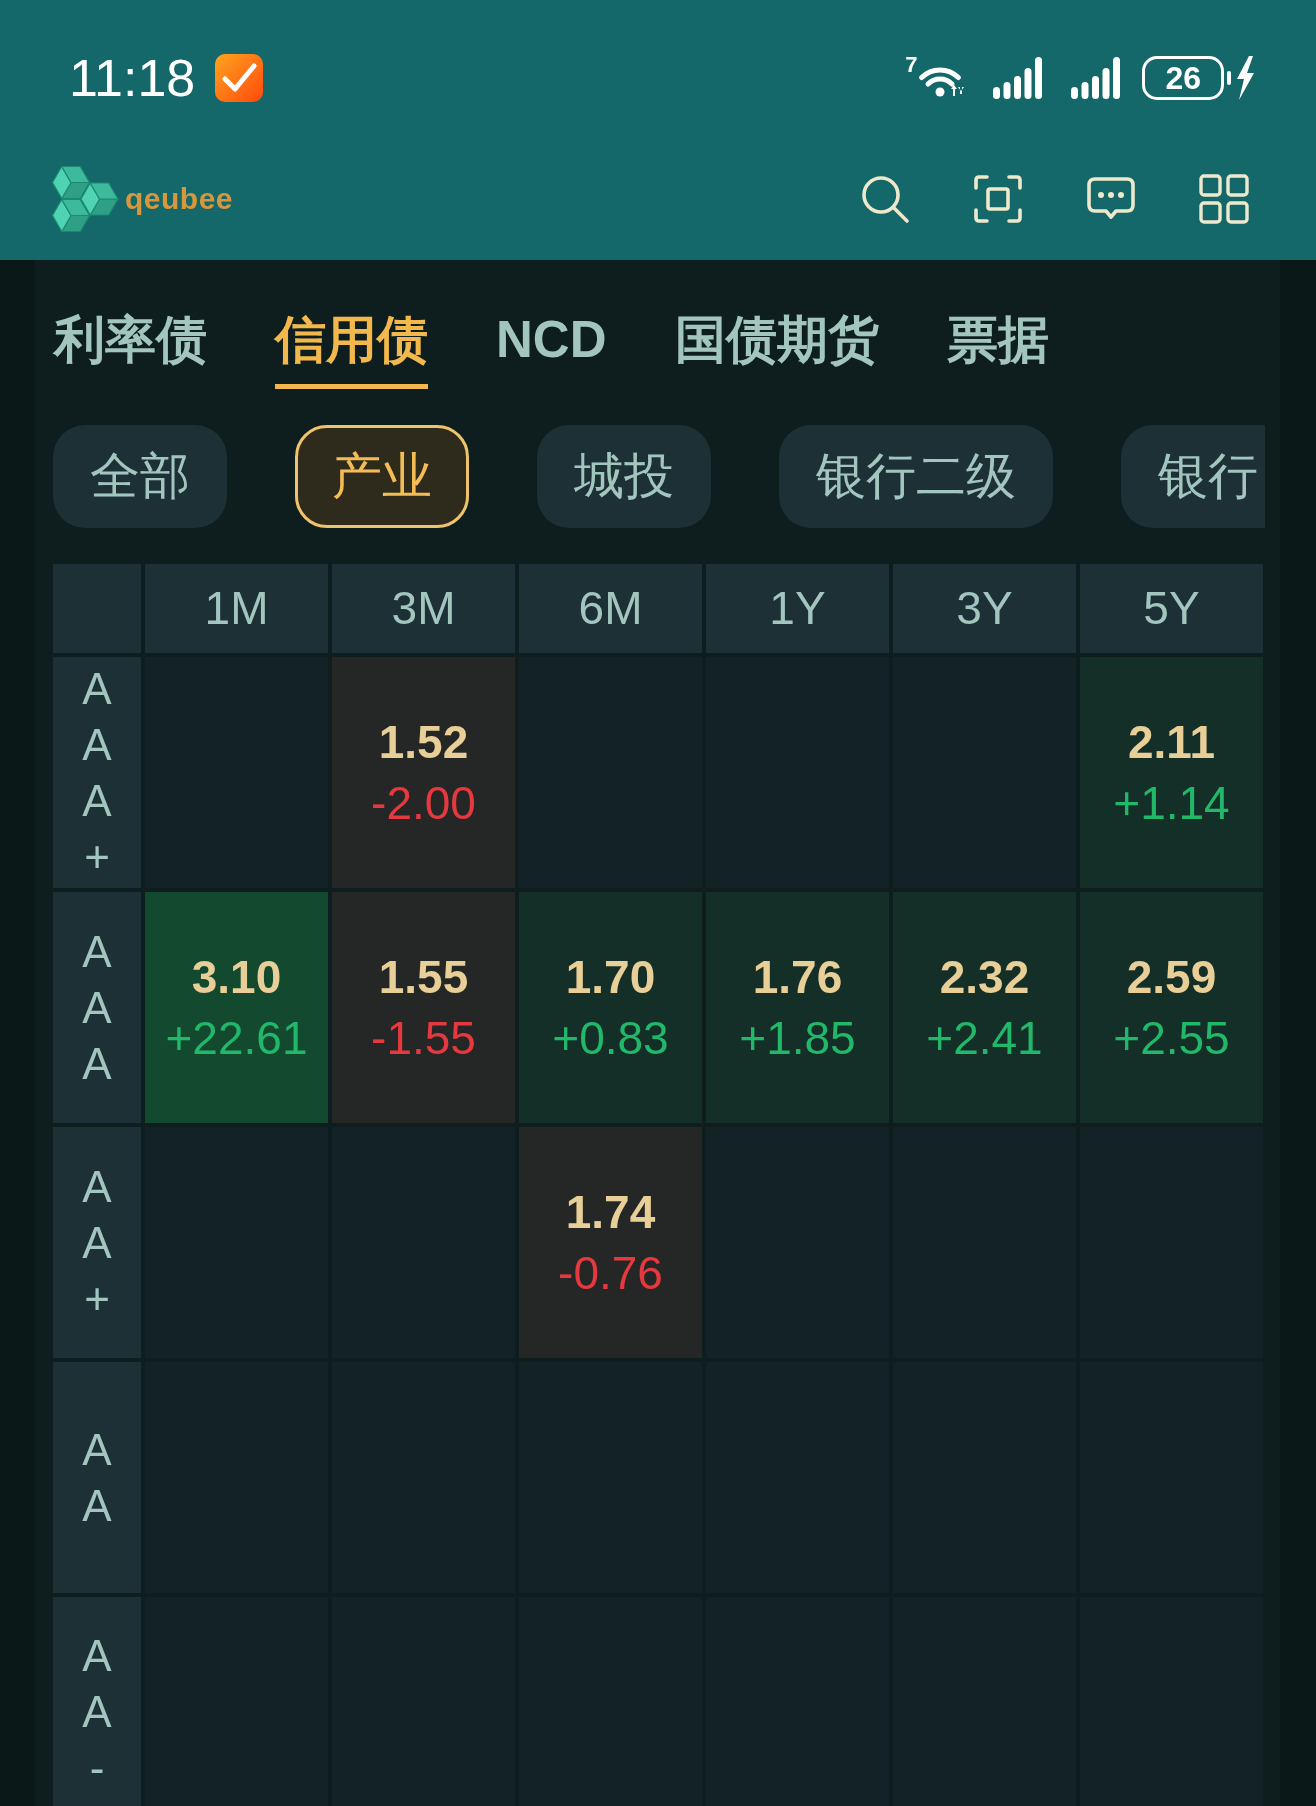 The height and width of the screenshot is (1806, 1316). What do you see at coordinates (1171, 1038) in the screenshot?
I see `change-value: +2.55` at bounding box center [1171, 1038].